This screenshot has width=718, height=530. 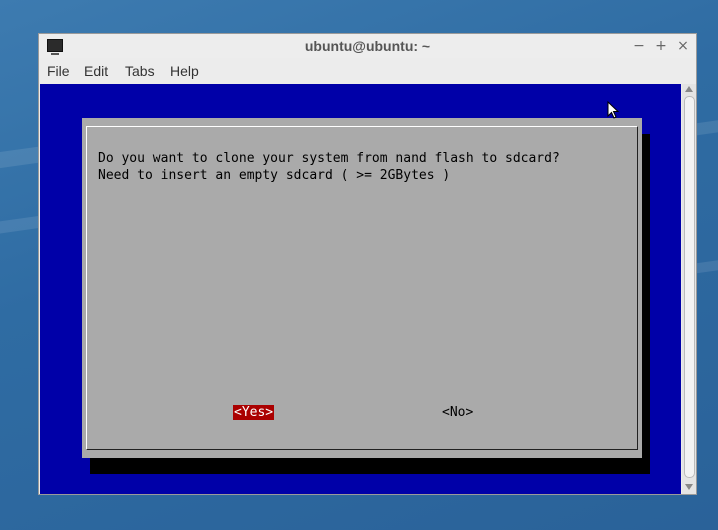 What do you see at coordinates (457, 412) in the screenshot?
I see `no-button: <No>` at bounding box center [457, 412].